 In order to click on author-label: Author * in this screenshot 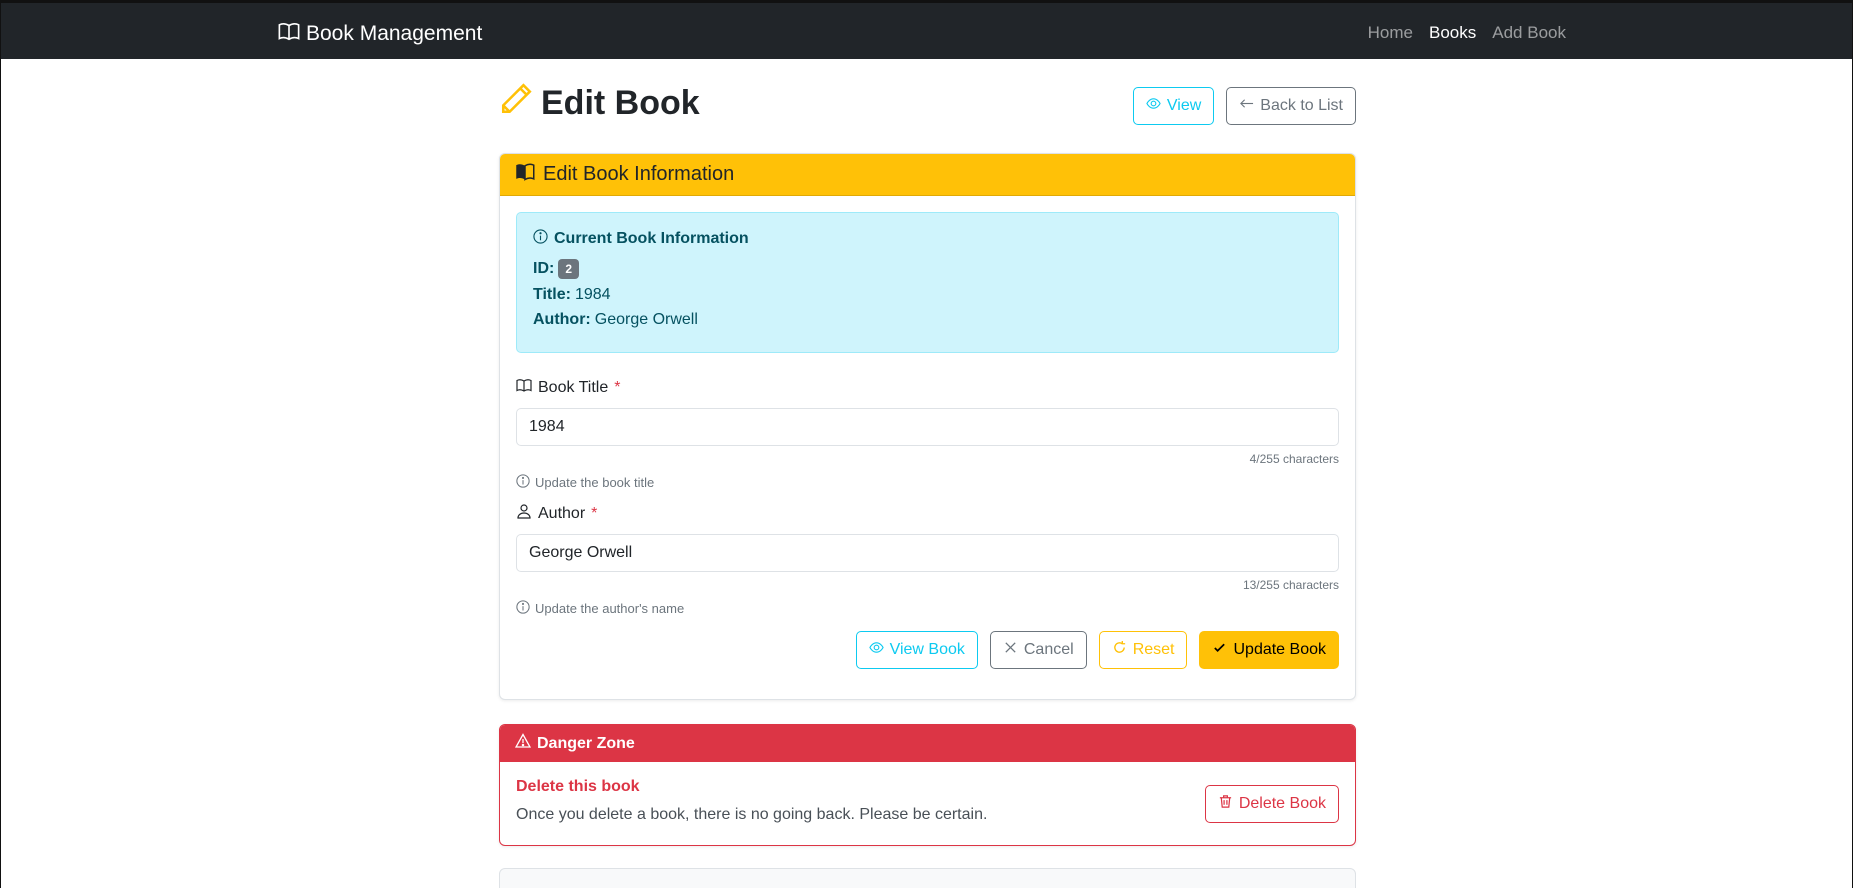, I will do `click(927, 513)`.